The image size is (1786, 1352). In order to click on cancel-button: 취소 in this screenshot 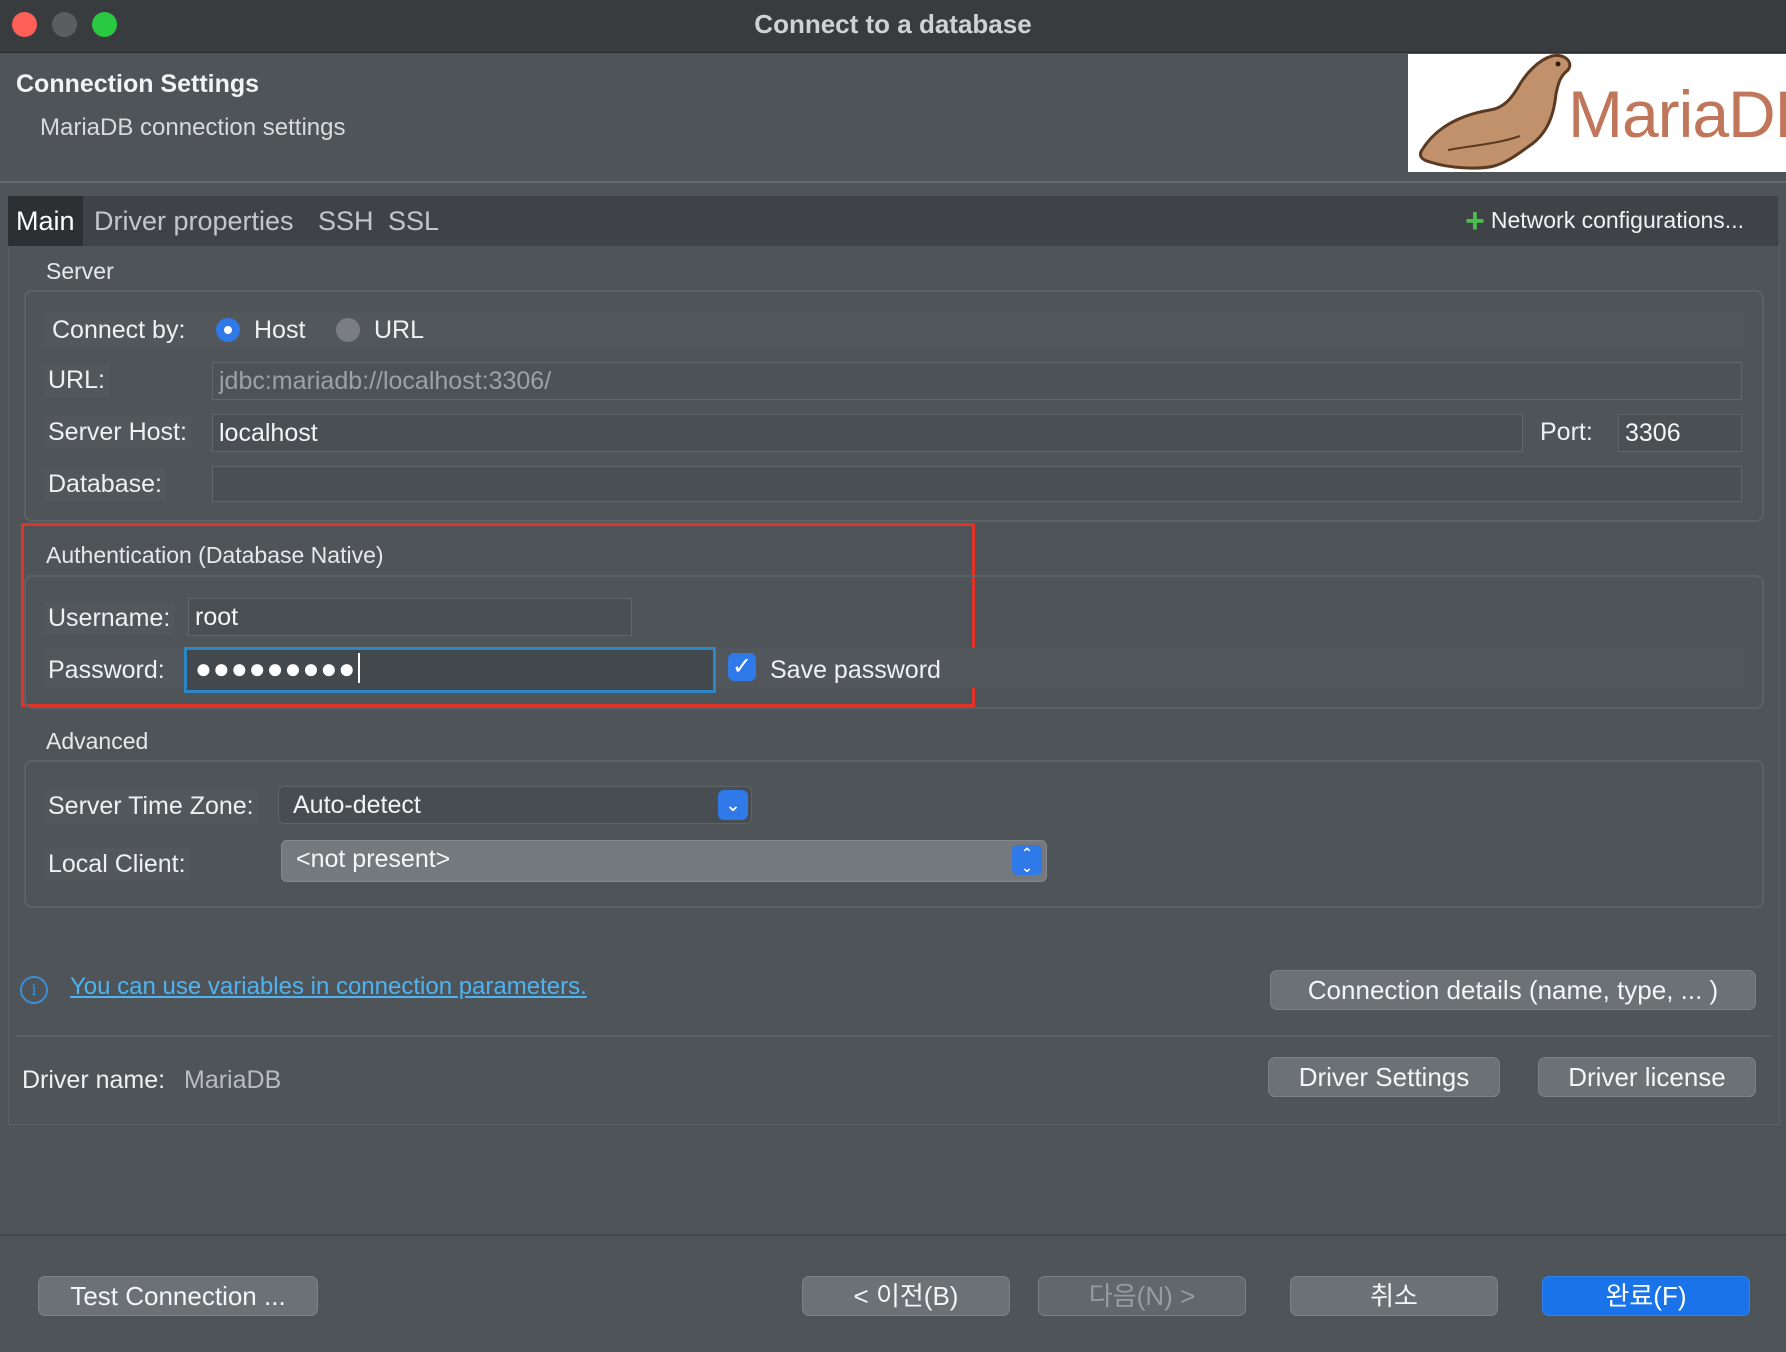, I will do `click(1394, 1296)`.